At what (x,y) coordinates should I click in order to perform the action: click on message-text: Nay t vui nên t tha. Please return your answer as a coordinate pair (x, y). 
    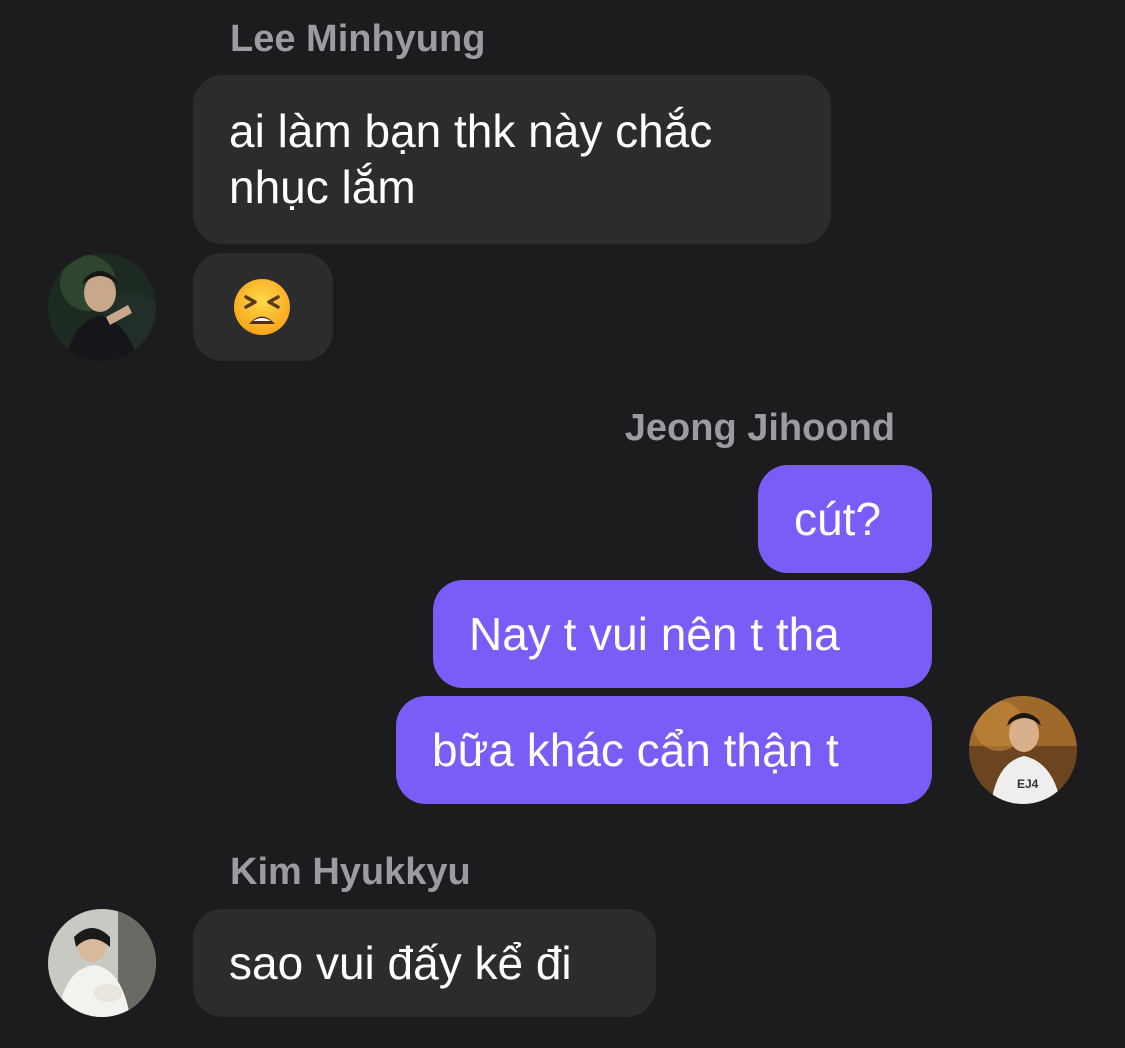
    Looking at the image, I should click on (654, 634).